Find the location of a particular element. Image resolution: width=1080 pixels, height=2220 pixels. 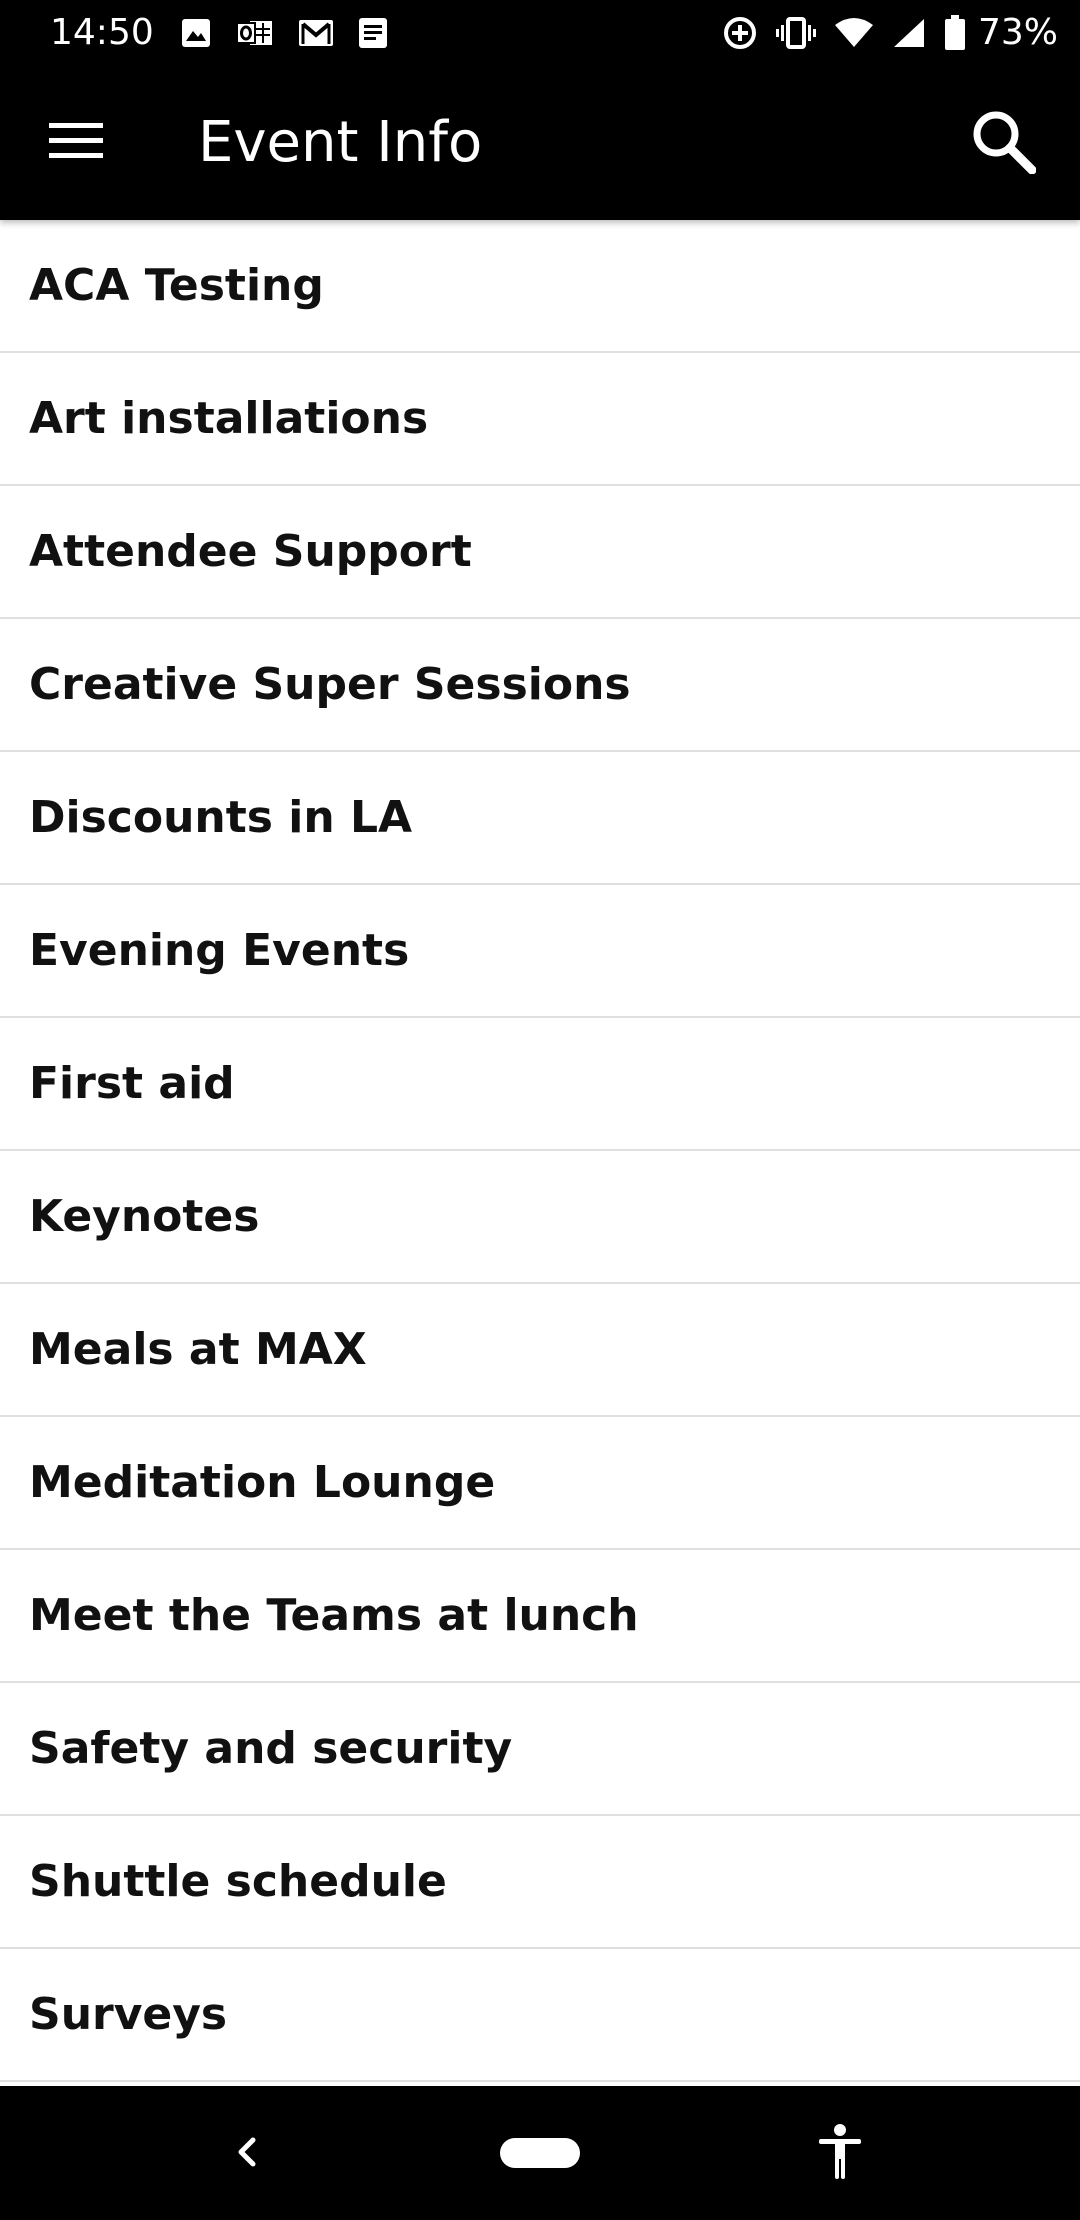

search-icon is located at coordinates (1003, 143).